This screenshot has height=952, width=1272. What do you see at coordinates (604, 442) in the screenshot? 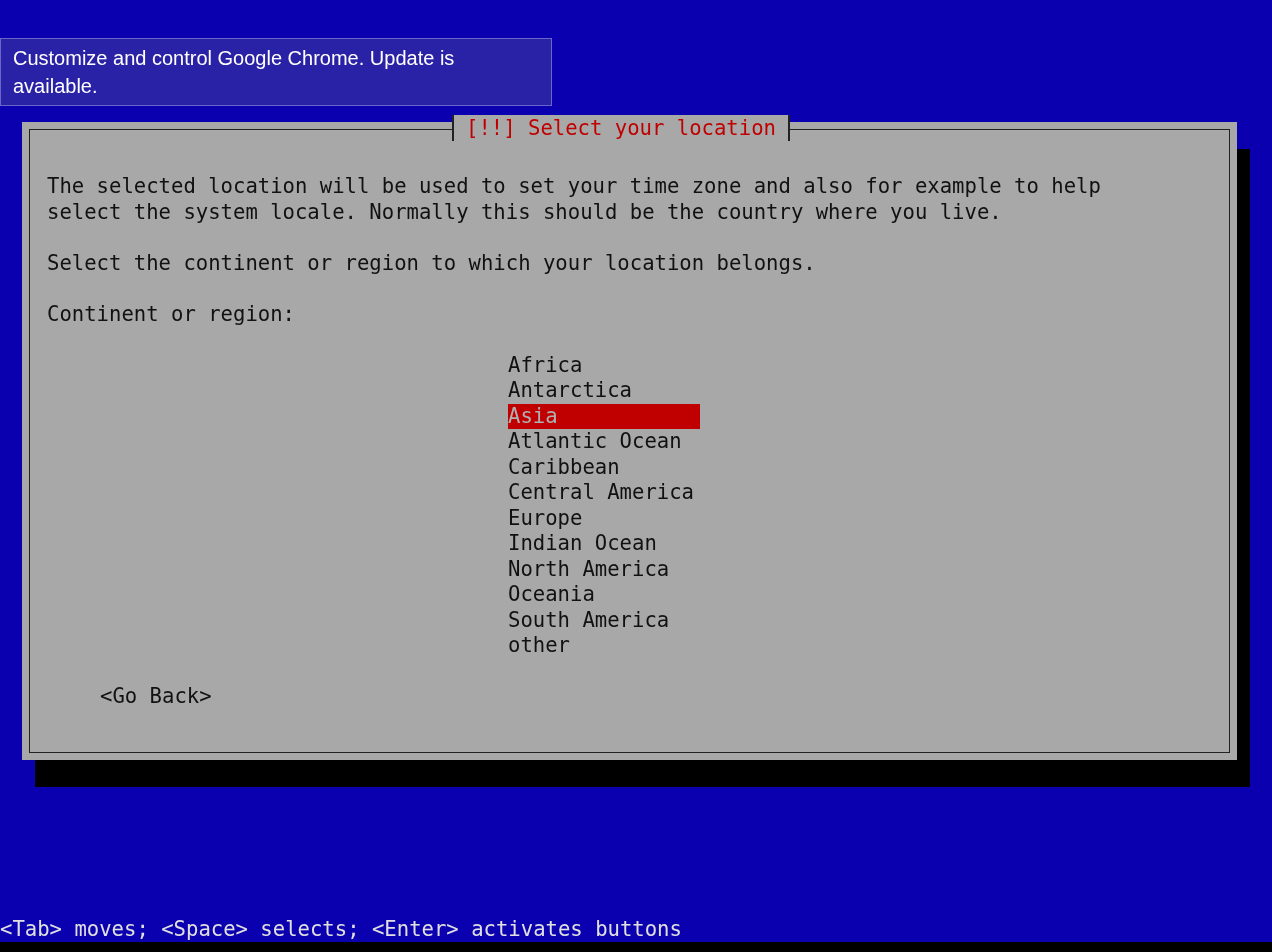
I see `list-item: Atlantic Ocean` at bounding box center [604, 442].